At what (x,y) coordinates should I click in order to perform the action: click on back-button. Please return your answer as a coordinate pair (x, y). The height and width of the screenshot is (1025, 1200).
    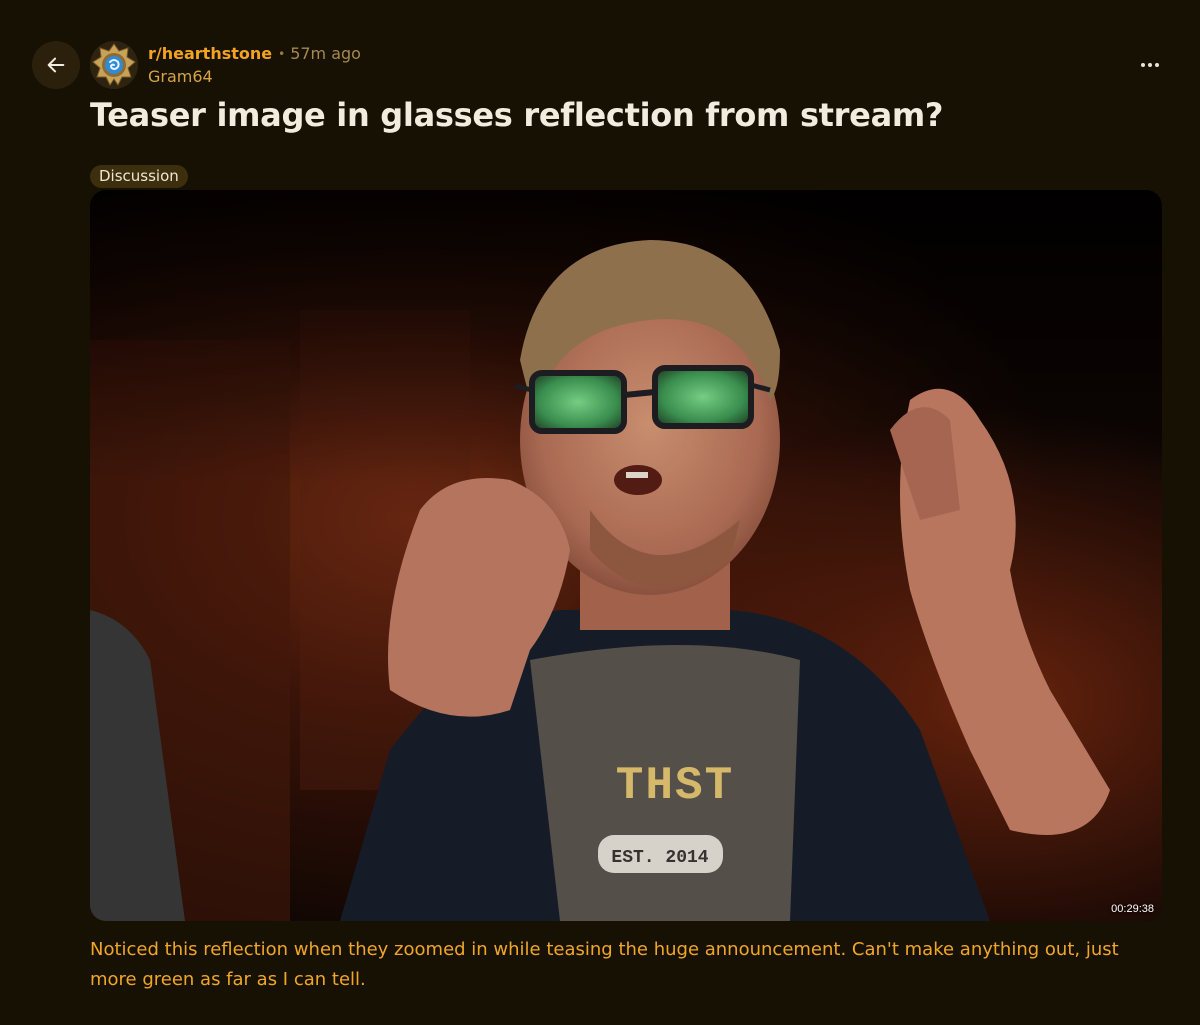
    Looking at the image, I should click on (56, 65).